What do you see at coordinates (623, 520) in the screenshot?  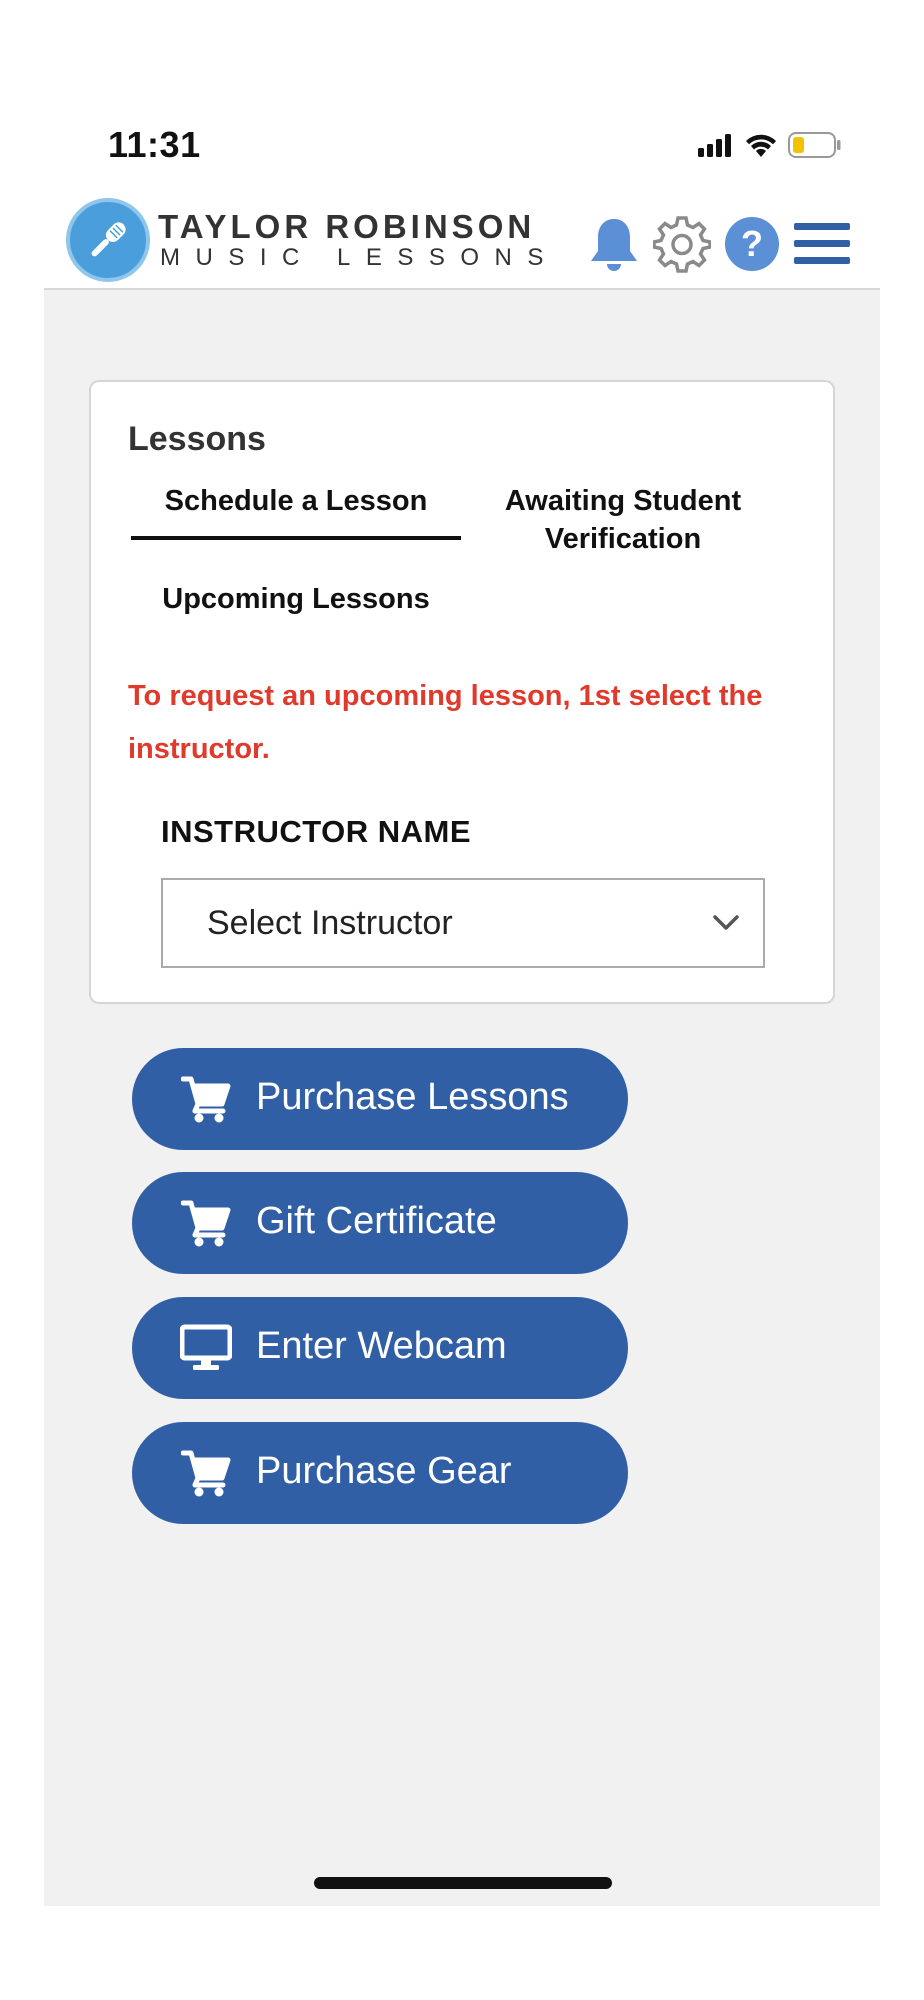 I see `tab-awaiting-student-verification: Awaiting Student Verification` at bounding box center [623, 520].